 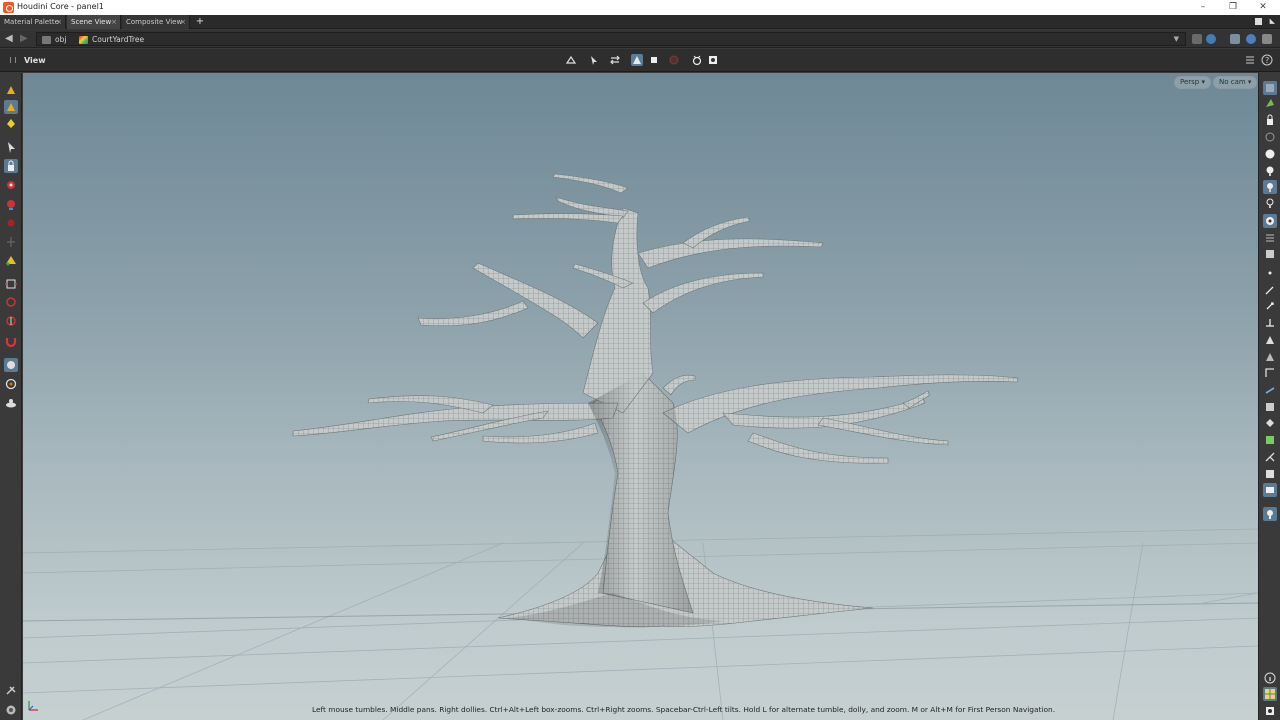 I want to click on pin-icon, so click(x=11, y=691).